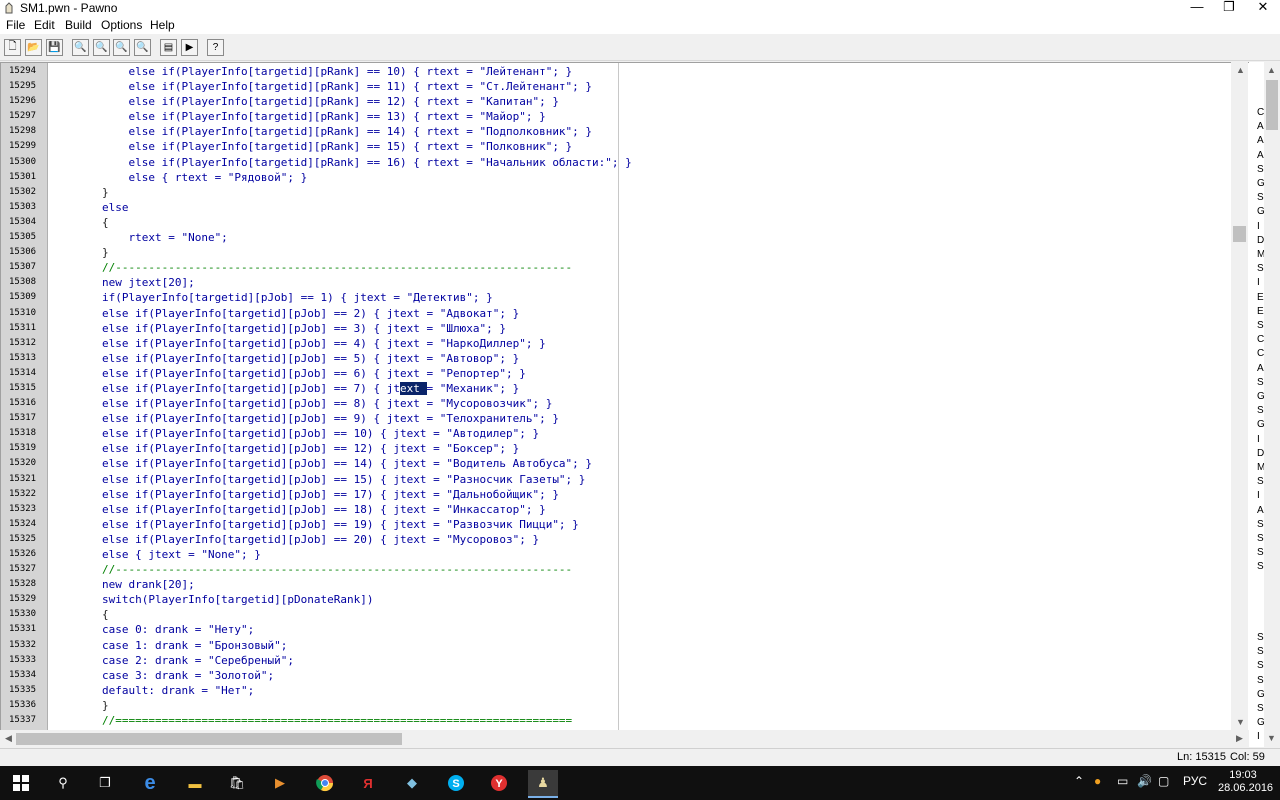 The height and width of the screenshot is (800, 1280). Describe the element at coordinates (625, 584) in the screenshot. I see `code-line: 15328 new drank[20];` at that location.